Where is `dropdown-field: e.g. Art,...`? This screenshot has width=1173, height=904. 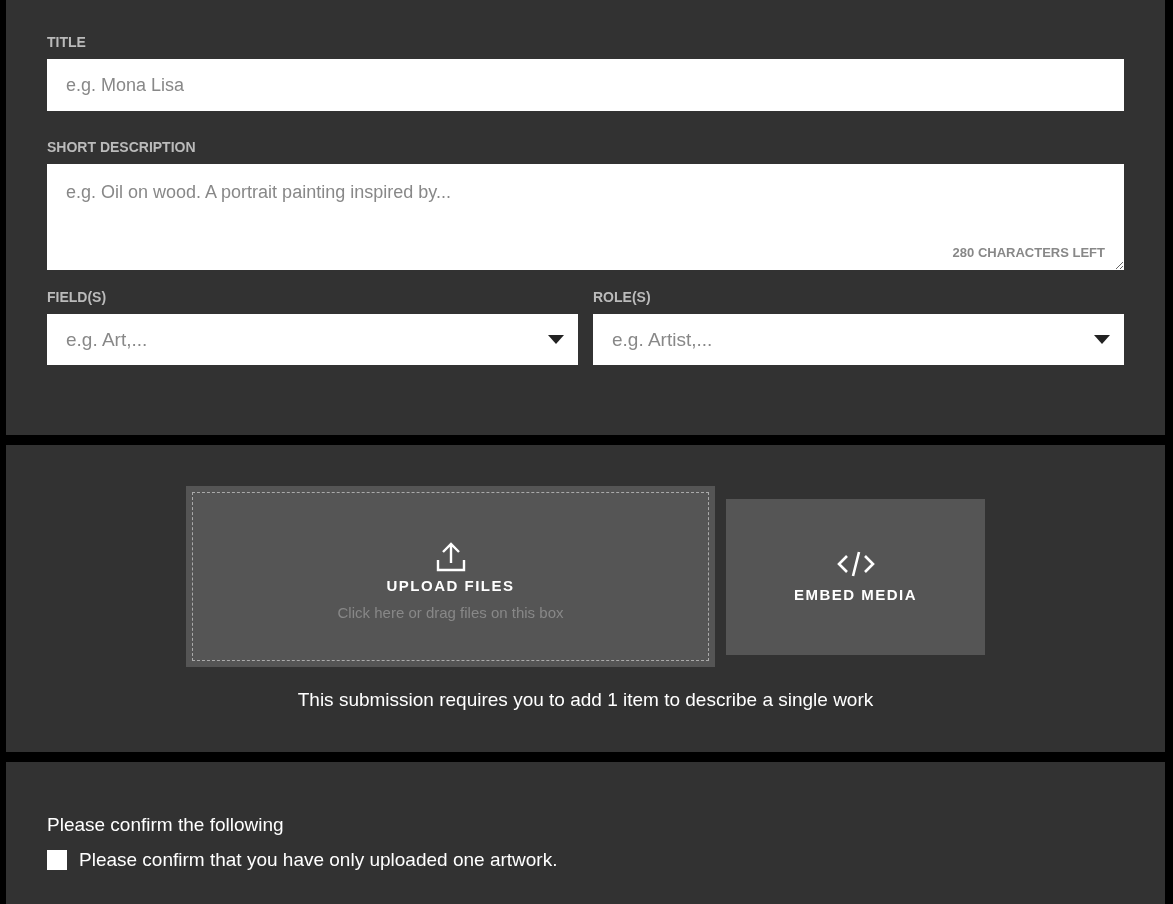 dropdown-field: e.g. Art,... is located at coordinates (312, 339).